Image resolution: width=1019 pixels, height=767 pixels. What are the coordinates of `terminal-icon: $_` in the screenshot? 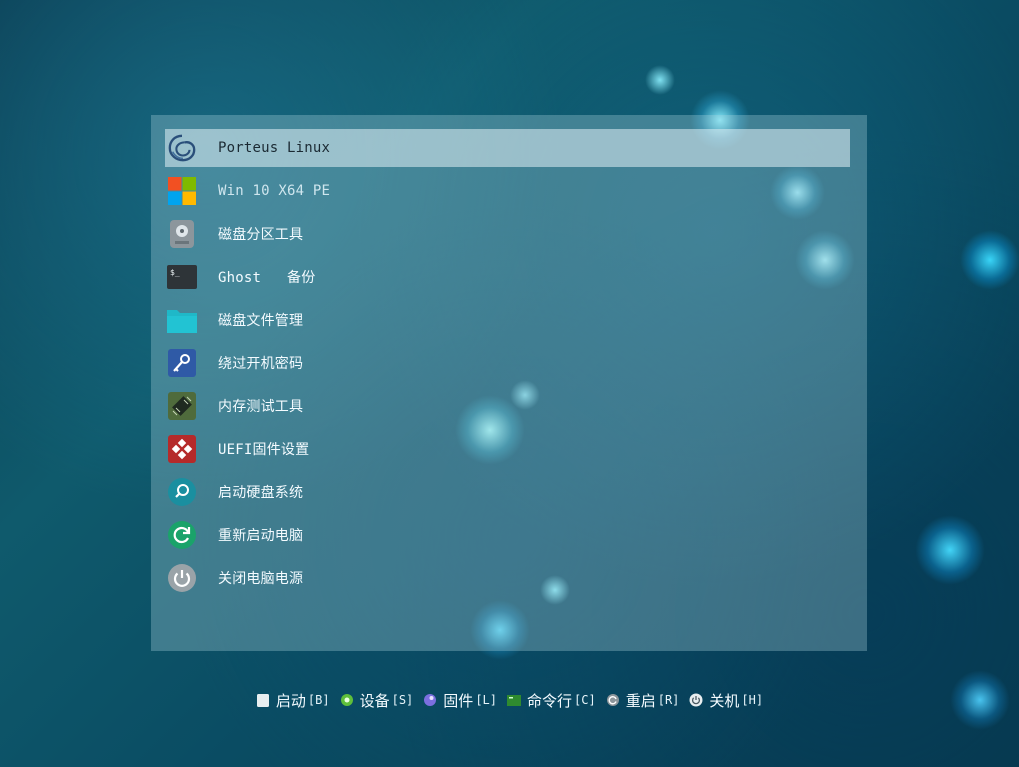 It's located at (182, 277).